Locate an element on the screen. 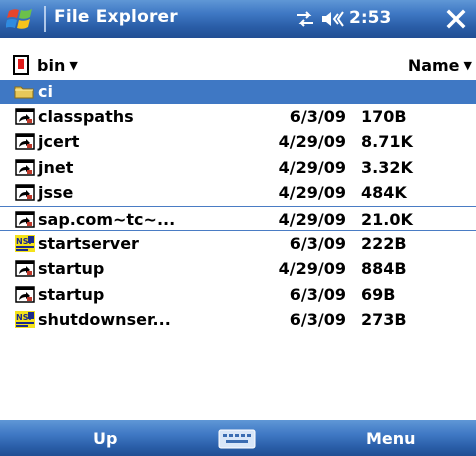 The image size is (476, 456). folder-name: bin is located at coordinates (51, 65).